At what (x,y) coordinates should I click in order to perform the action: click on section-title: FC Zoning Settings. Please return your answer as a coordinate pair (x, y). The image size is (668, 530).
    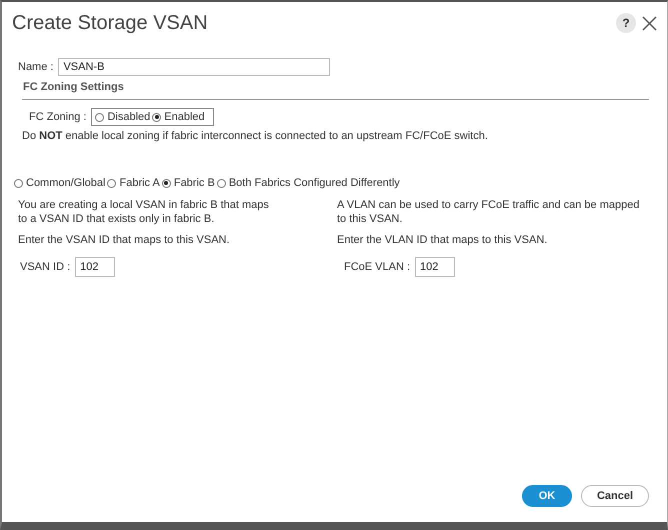
    Looking at the image, I should click on (74, 87).